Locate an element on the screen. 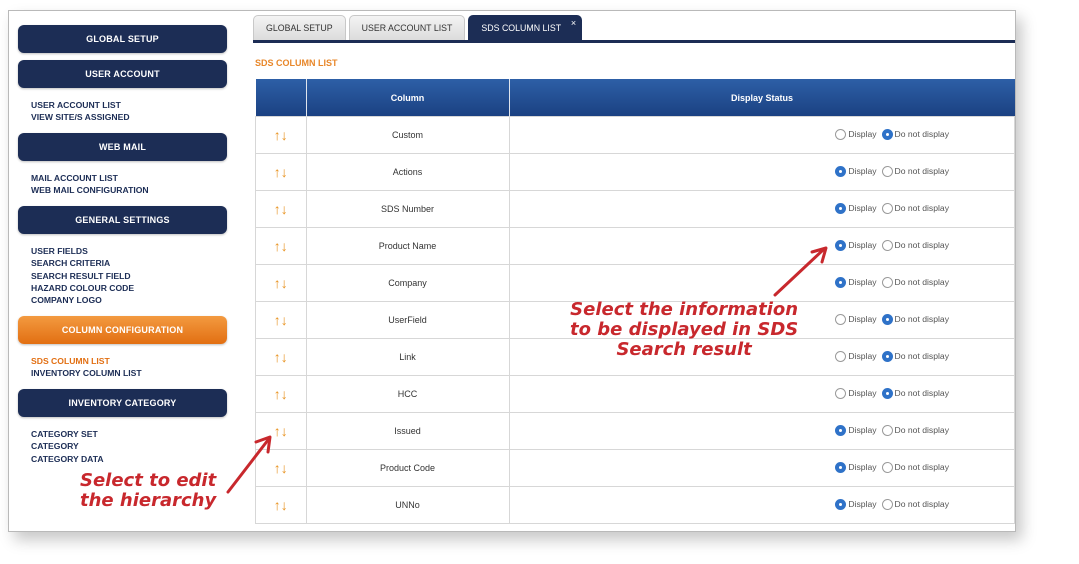 This screenshot has height=564, width=1079. category-data-link: CATEGORY DATA is located at coordinates (67, 459).